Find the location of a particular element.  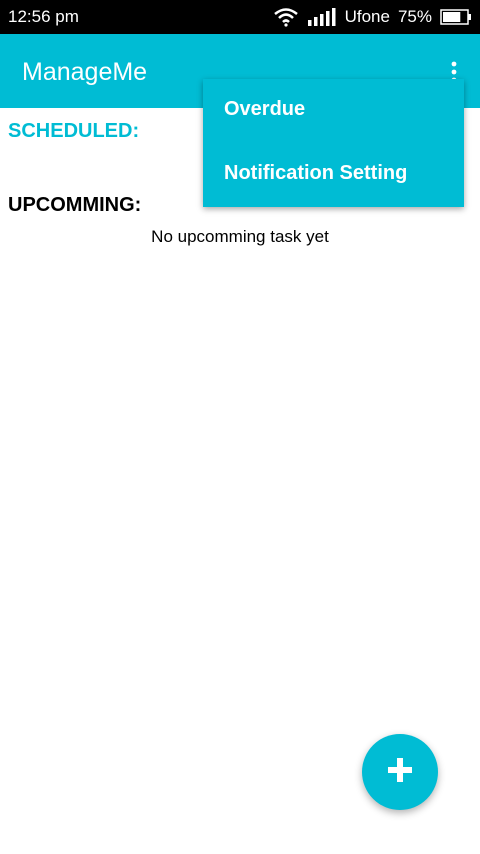

upcoming-title: UPCOMMING: is located at coordinates (75, 205).